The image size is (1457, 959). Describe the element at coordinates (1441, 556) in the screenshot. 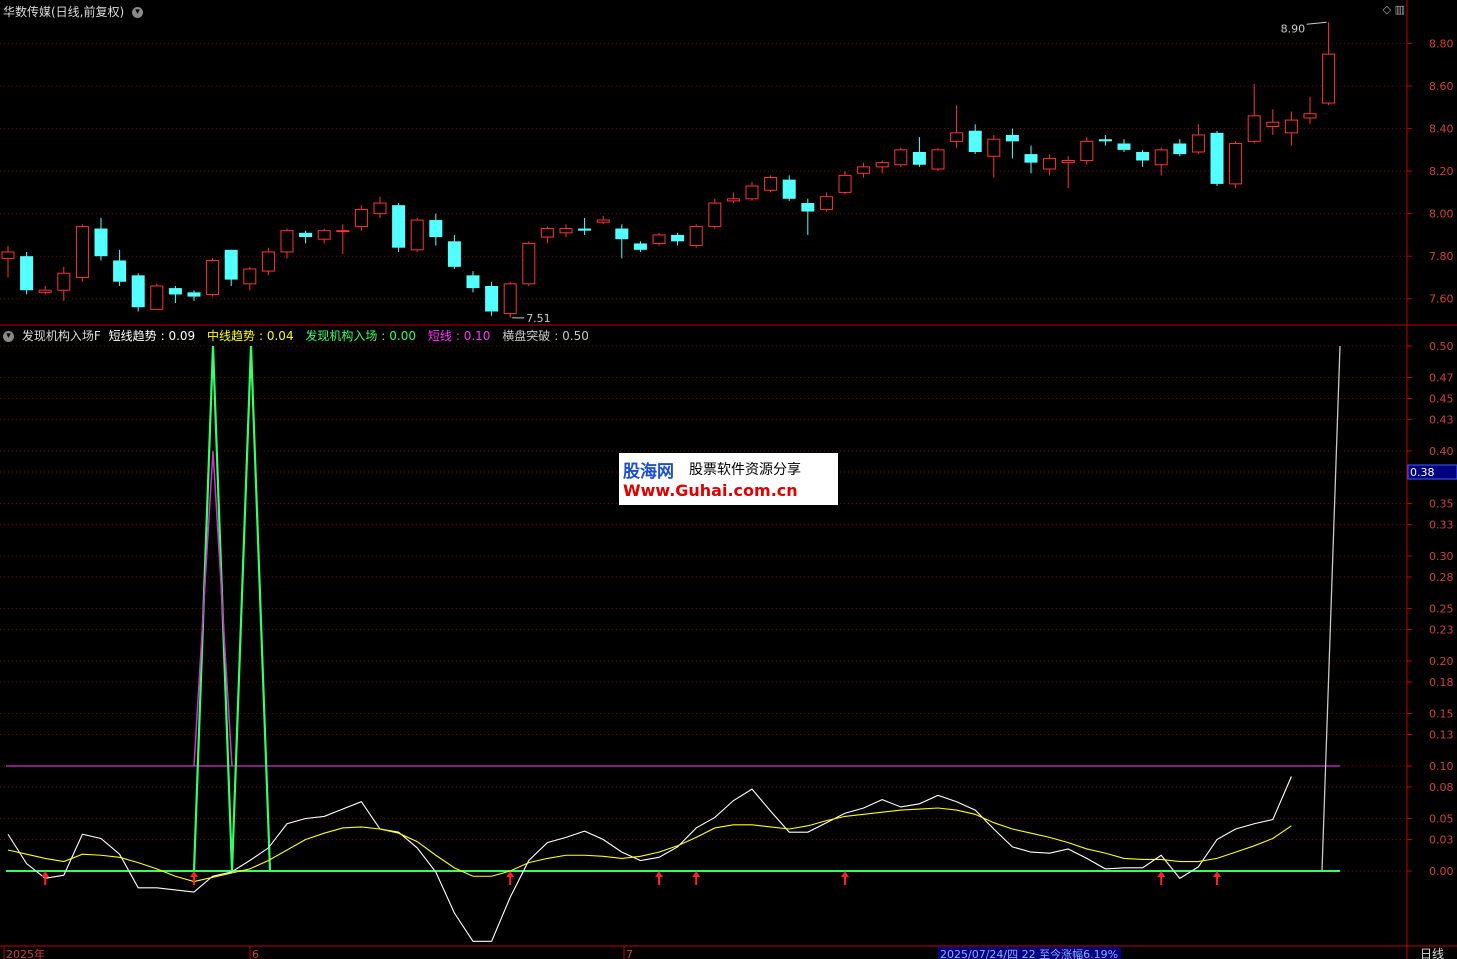

I see `indicator-tick-label: 0.30` at that location.